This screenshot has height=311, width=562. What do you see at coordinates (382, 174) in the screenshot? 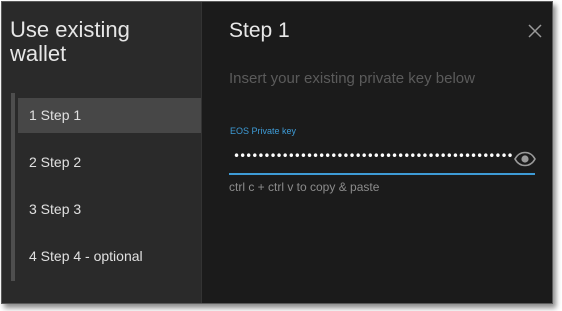
I see `input-underline` at bounding box center [382, 174].